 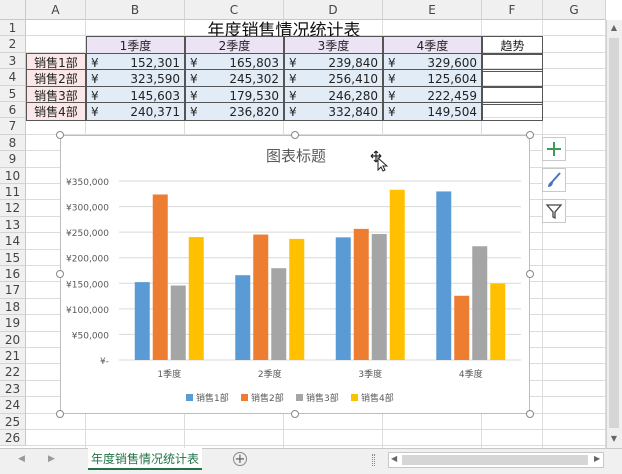 I want to click on y-tick-label: ¥-, so click(x=104, y=362).